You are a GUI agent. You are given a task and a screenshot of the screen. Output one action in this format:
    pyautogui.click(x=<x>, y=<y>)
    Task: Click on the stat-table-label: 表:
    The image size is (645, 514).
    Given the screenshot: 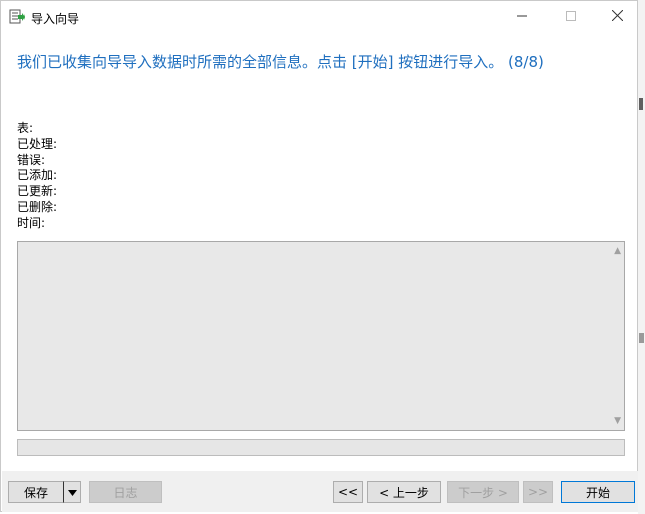 What is the action you would take?
    pyautogui.click(x=25, y=128)
    